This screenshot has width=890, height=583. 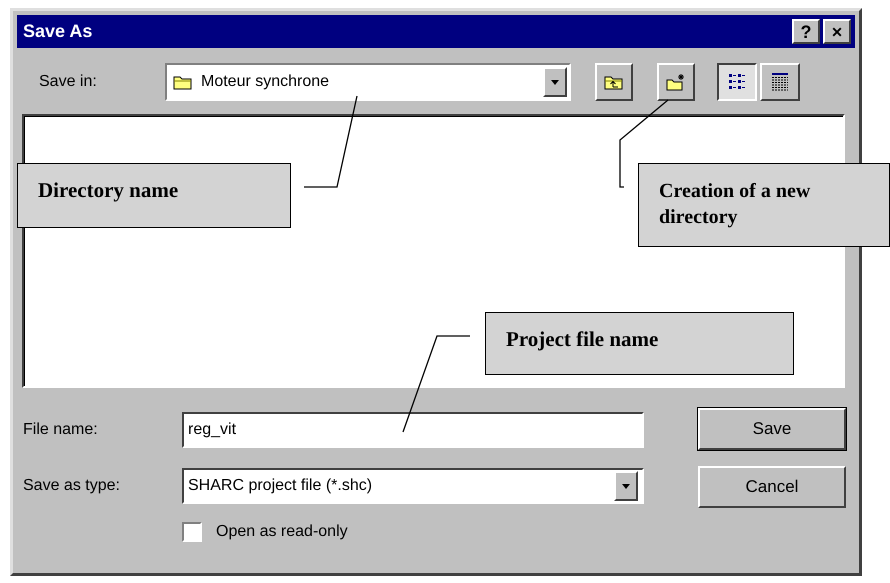 I want to click on help-button: ?, so click(x=806, y=31).